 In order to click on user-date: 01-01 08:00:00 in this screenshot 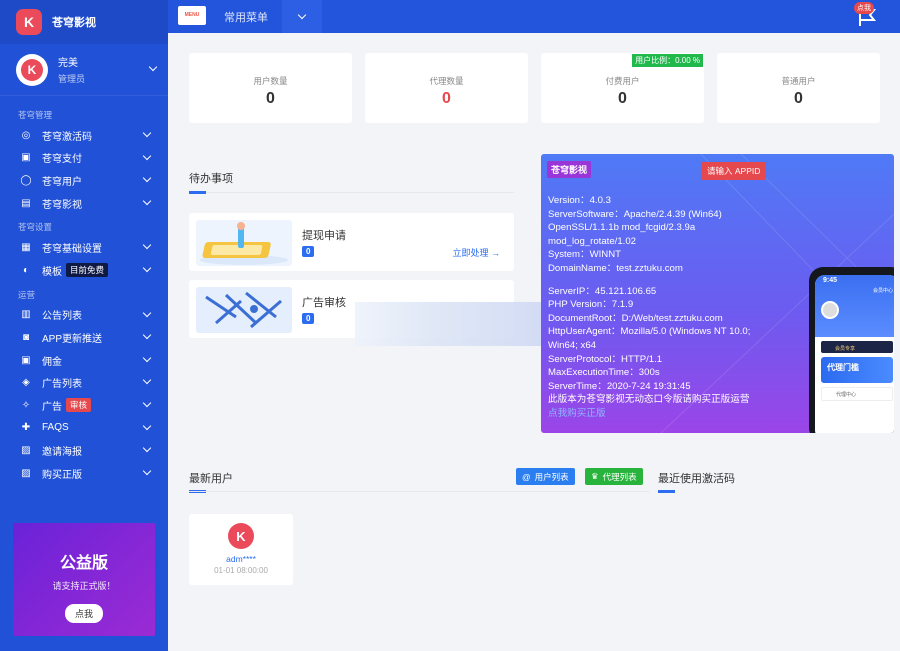, I will do `click(241, 570)`.